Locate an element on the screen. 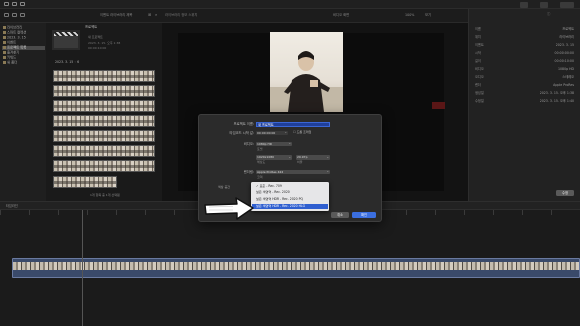  photos-icon is located at coordinates (14, 4).